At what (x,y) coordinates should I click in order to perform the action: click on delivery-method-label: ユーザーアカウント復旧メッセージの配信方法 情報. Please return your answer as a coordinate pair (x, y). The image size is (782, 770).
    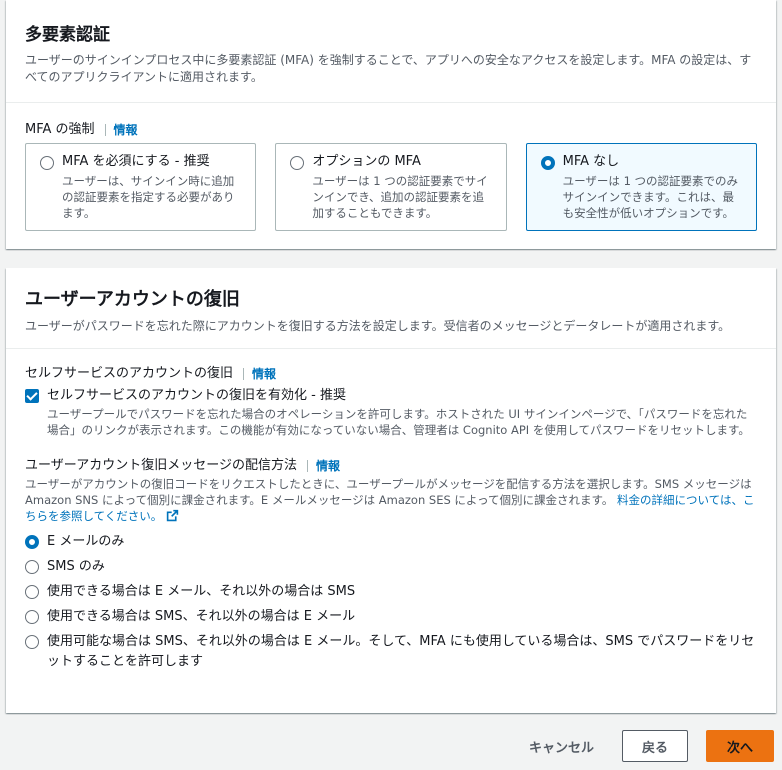
    Looking at the image, I should click on (391, 466).